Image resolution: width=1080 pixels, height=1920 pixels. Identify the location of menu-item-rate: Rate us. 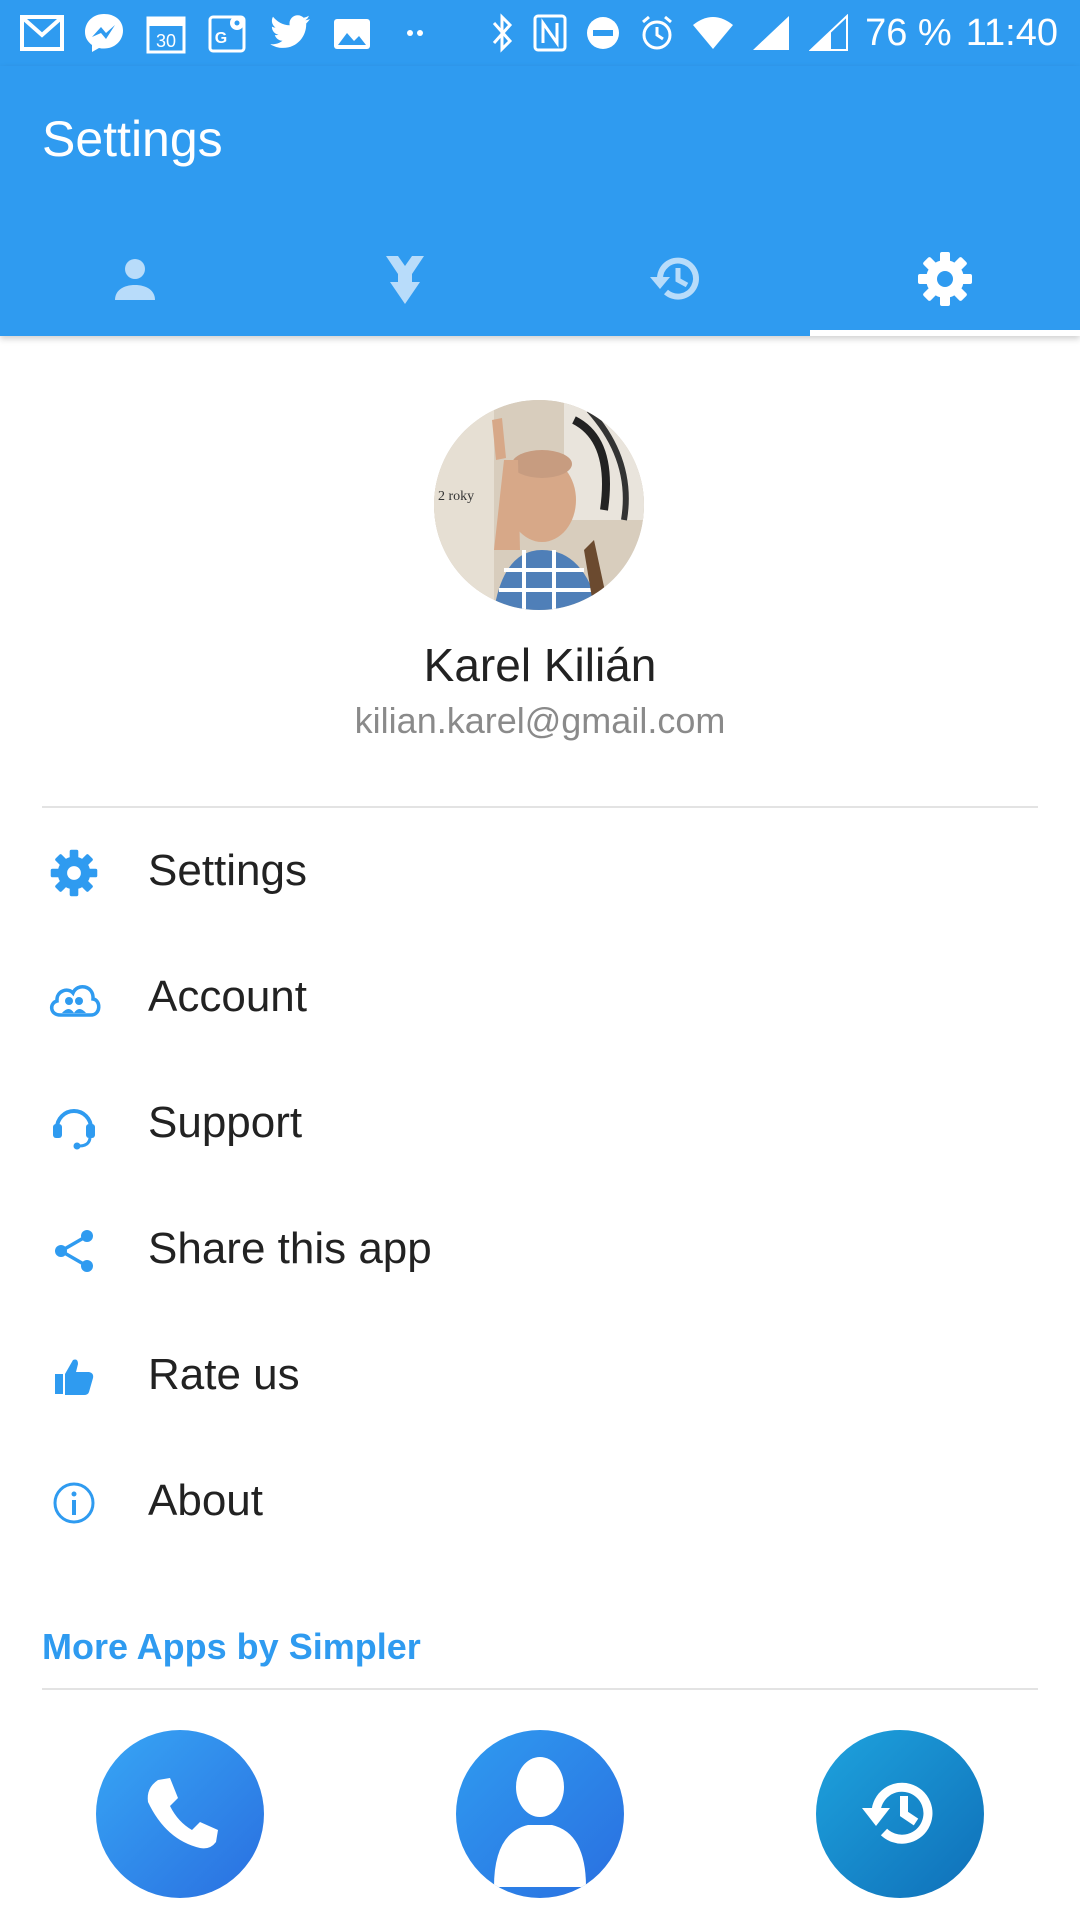
(540, 1377).